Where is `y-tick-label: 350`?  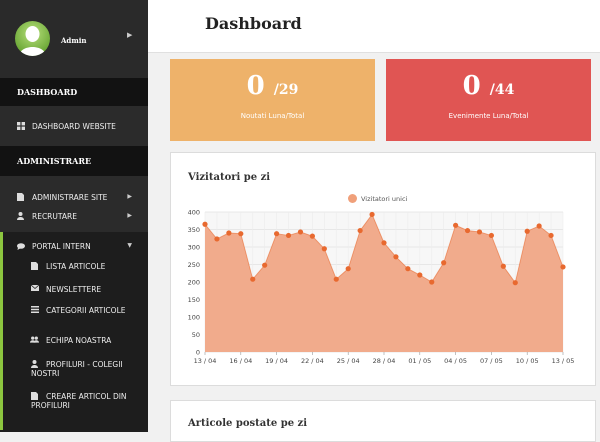 y-tick-label: 350 is located at coordinates (194, 230).